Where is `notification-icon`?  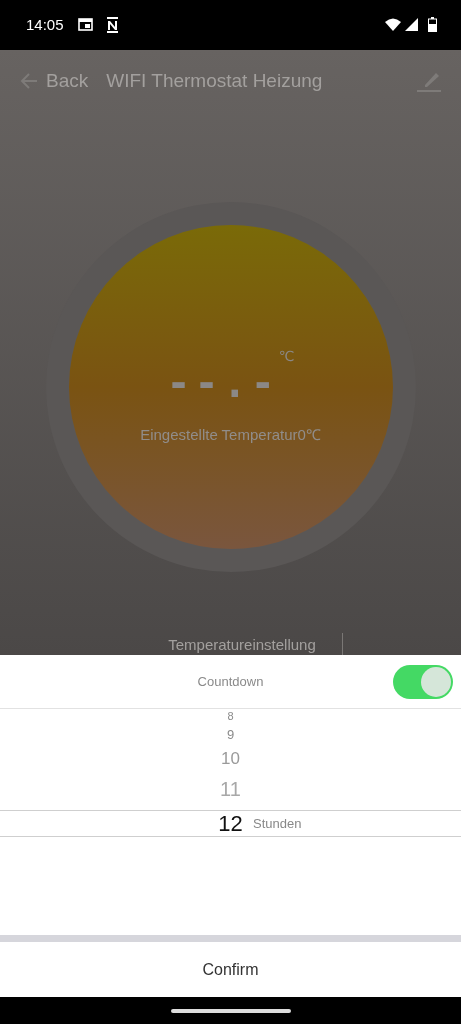
notification-icon is located at coordinates (112, 24).